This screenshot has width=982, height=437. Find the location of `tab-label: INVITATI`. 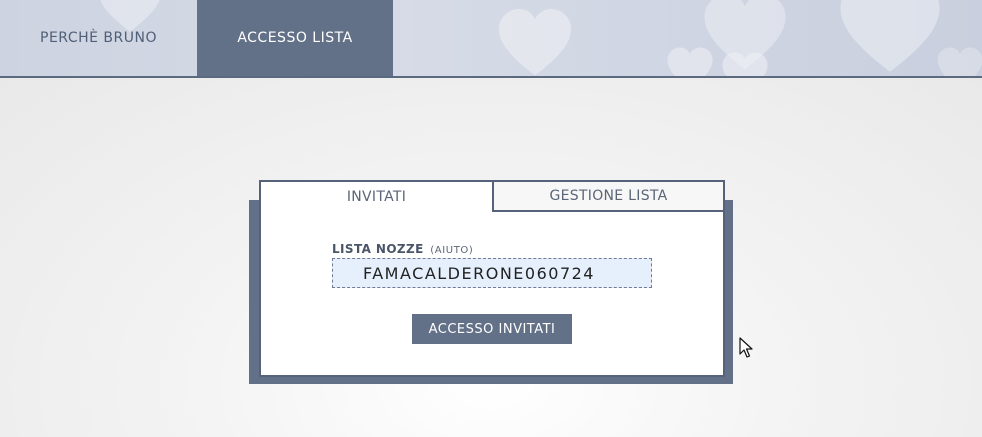

tab-label: INVITATI is located at coordinates (376, 197).